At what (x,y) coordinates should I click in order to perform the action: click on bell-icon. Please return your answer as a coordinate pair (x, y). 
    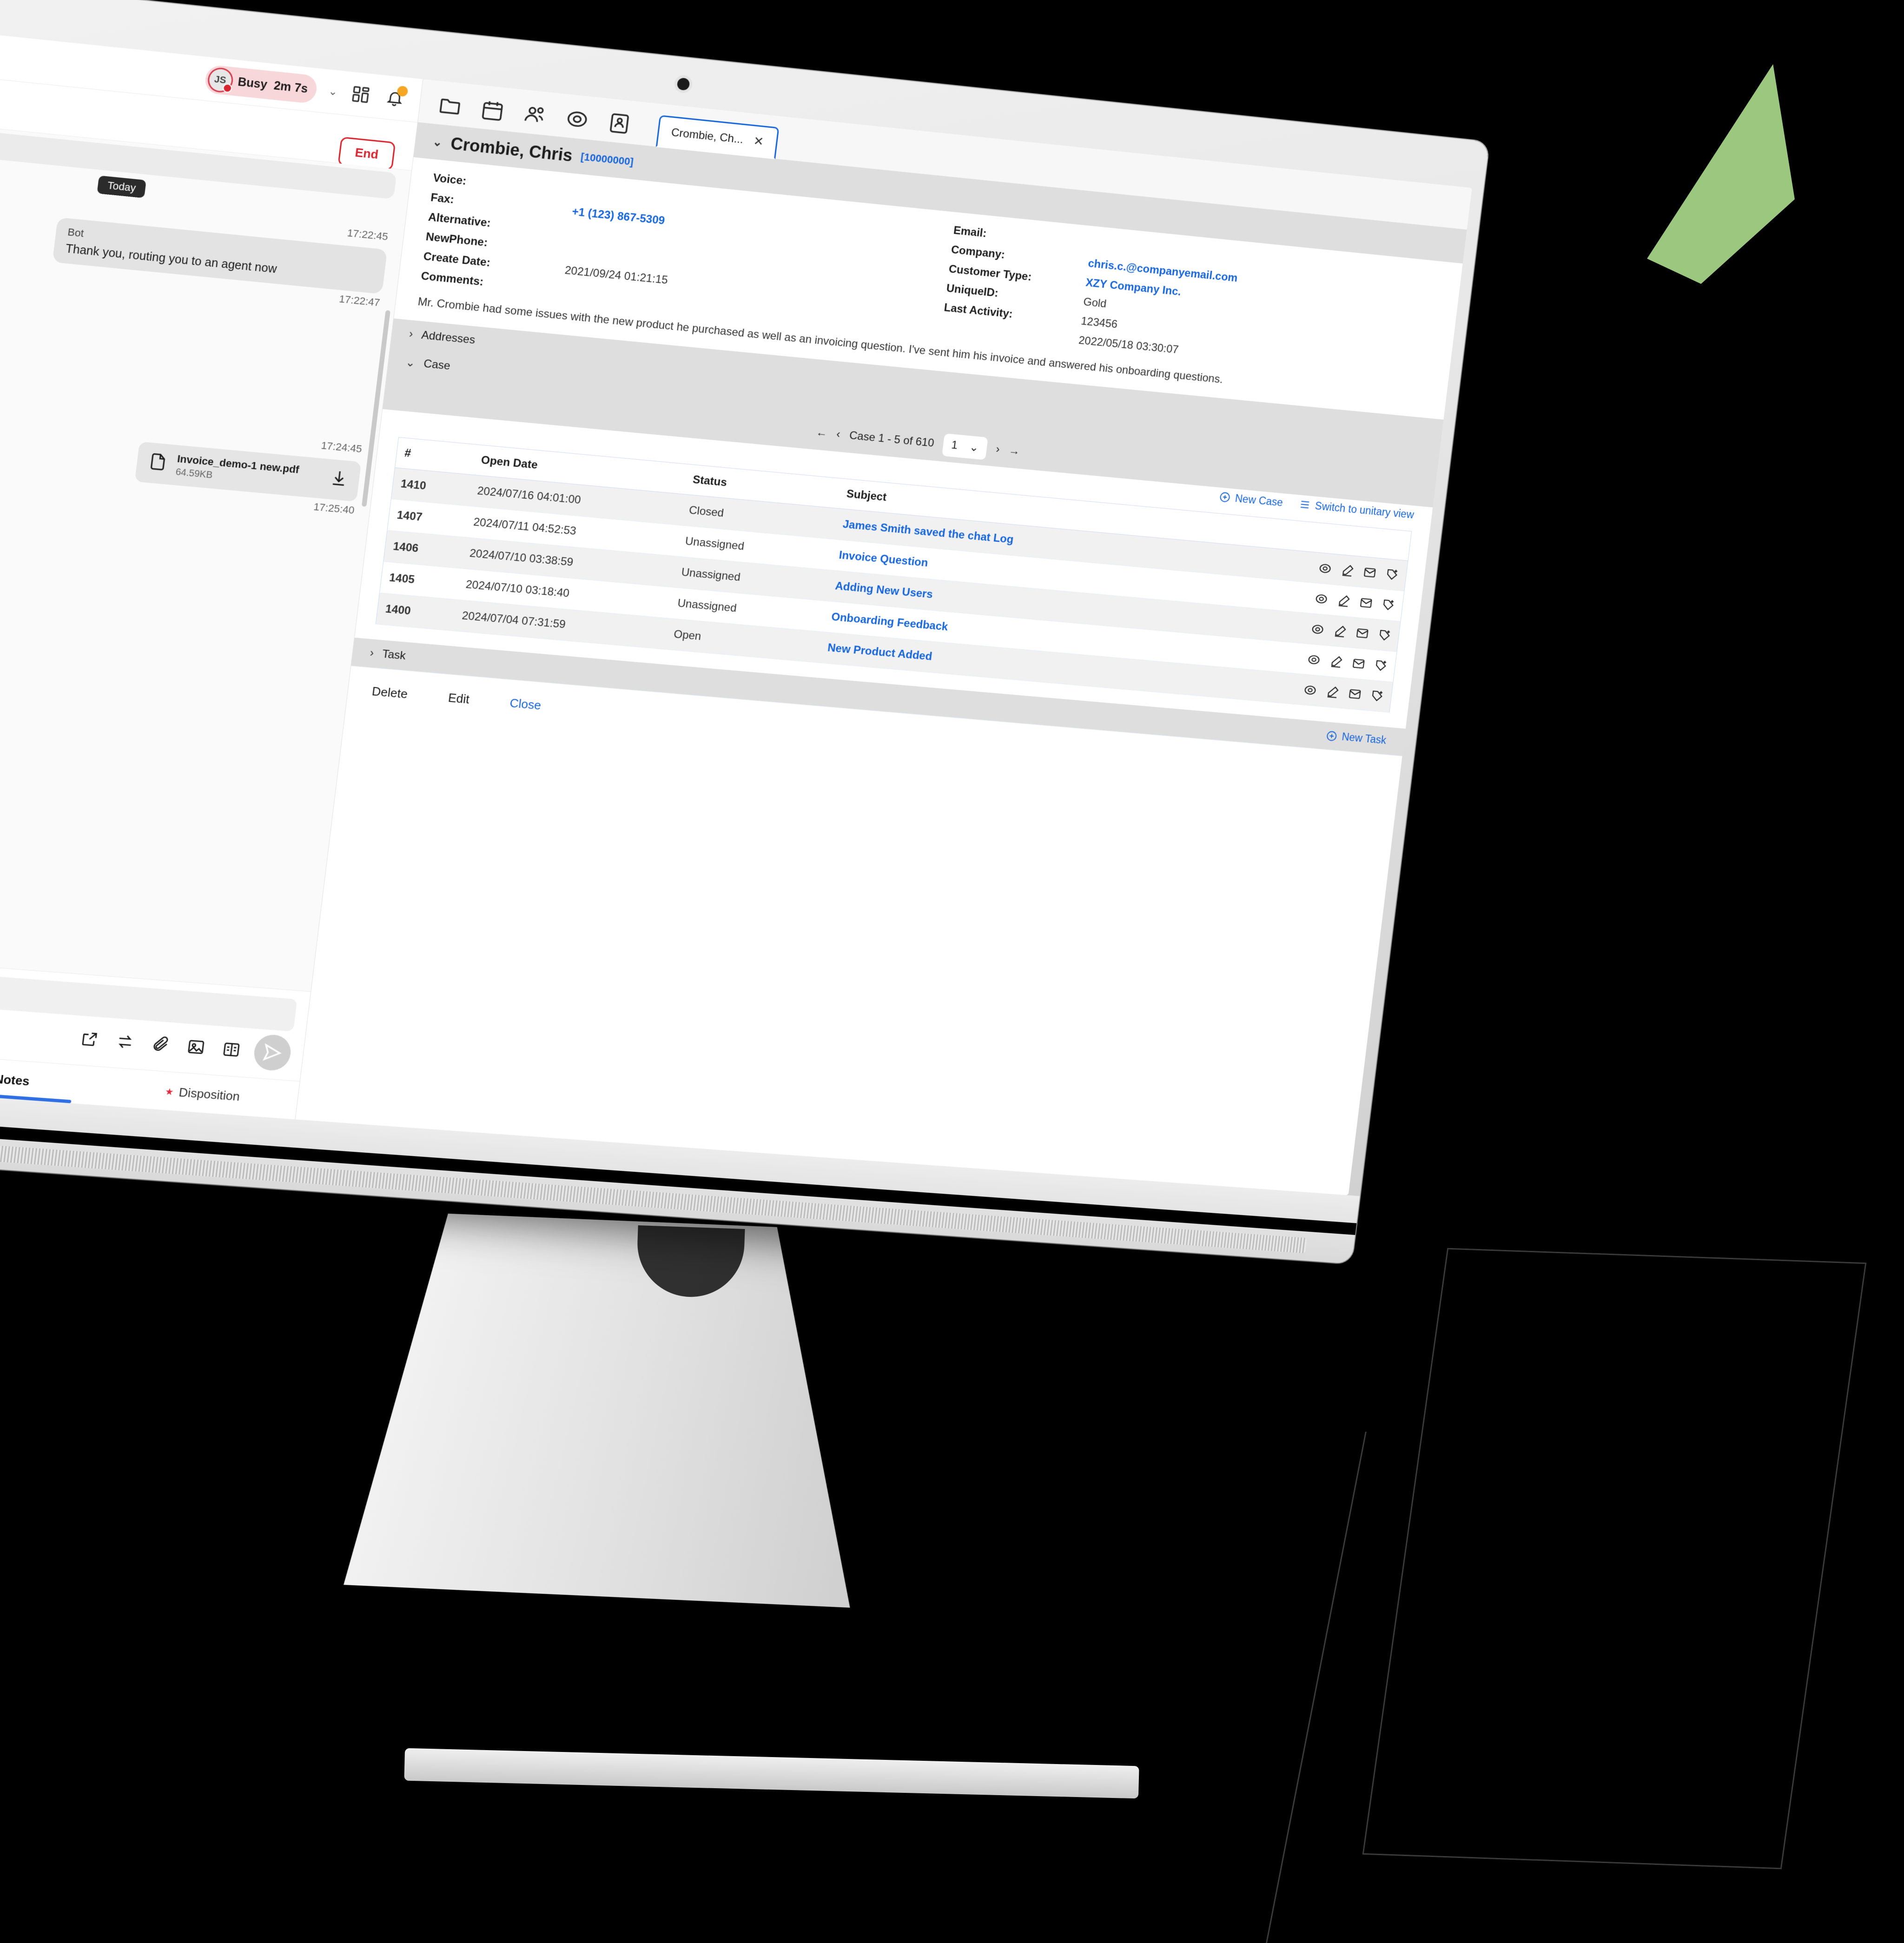
    Looking at the image, I should click on (396, 98).